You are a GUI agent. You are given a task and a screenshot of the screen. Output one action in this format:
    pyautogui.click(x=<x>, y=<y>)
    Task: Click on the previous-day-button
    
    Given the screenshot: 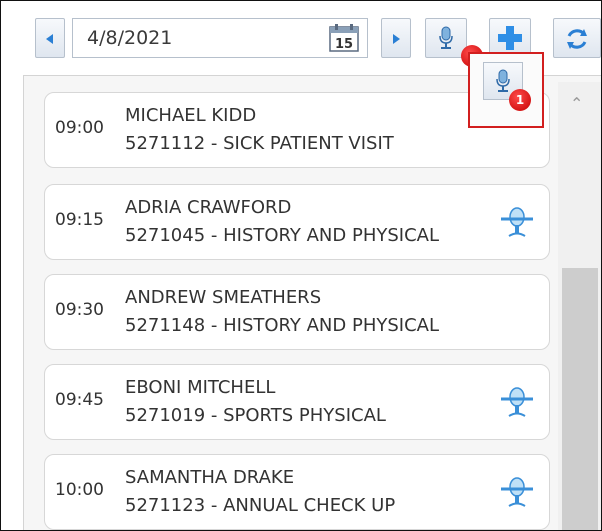 What is the action you would take?
    pyautogui.click(x=50, y=38)
    